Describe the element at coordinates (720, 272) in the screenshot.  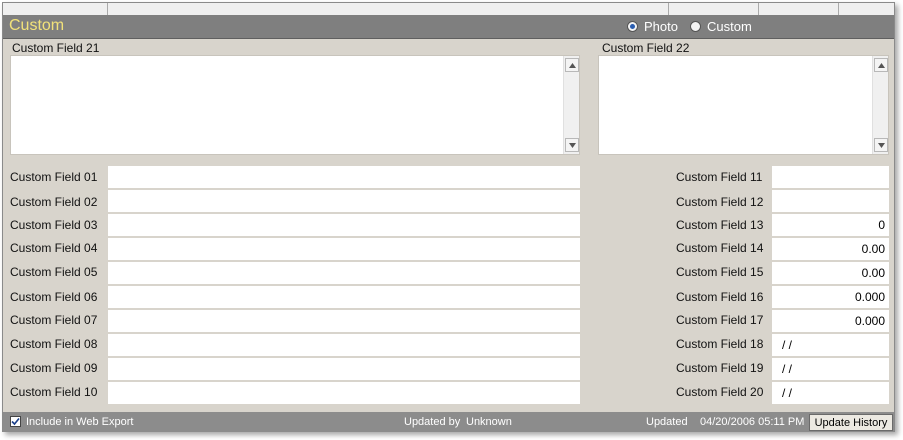
I see `field-label: Custom Field 15` at that location.